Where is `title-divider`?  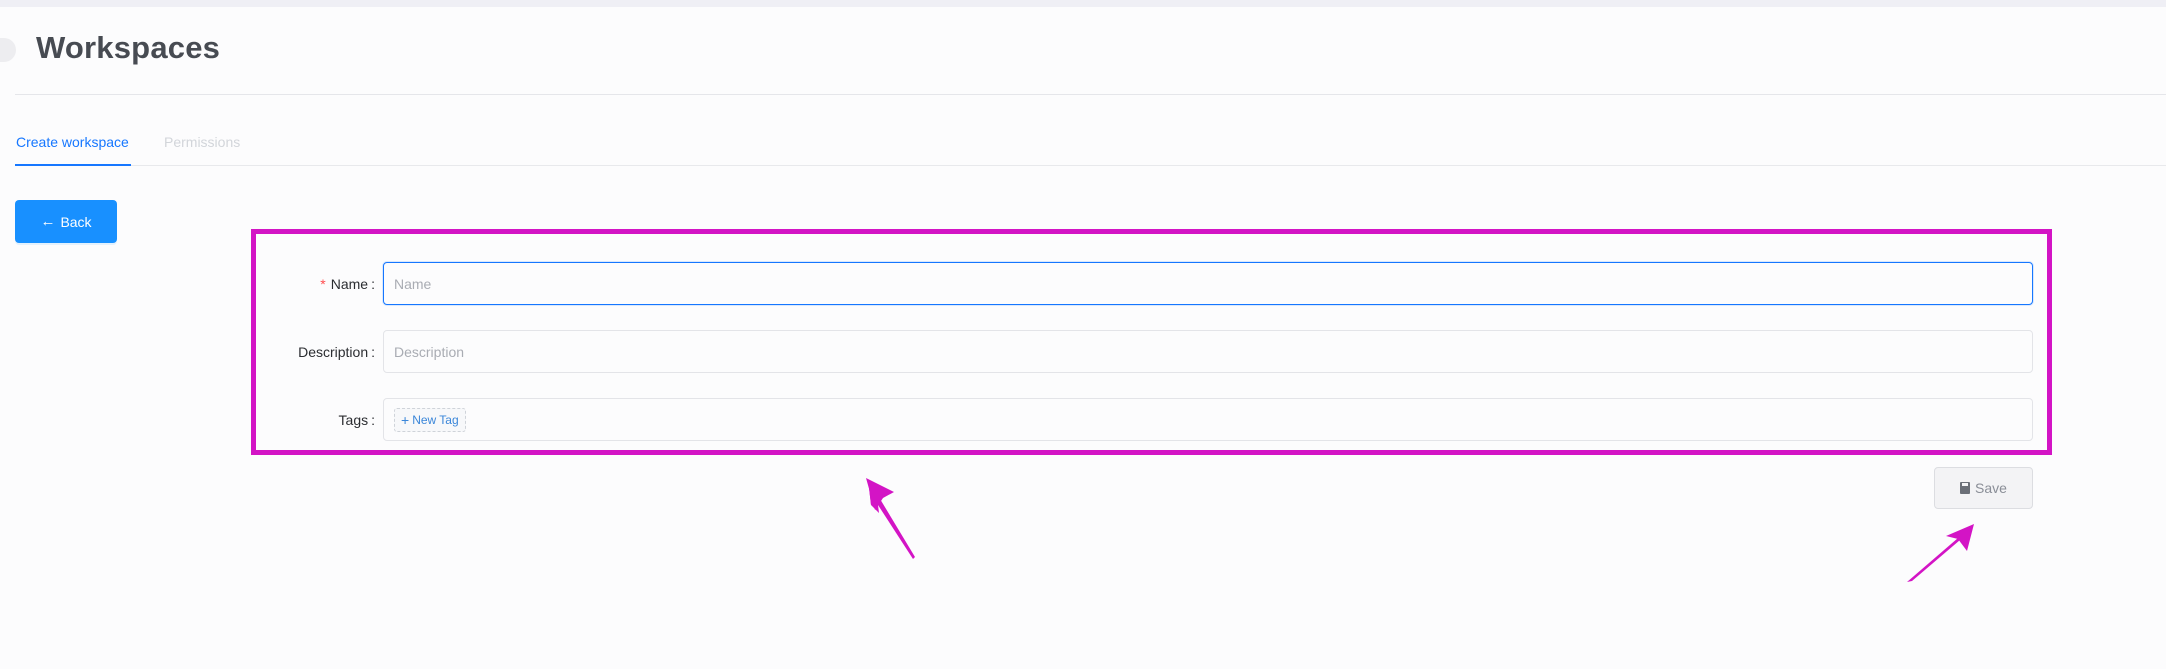
title-divider is located at coordinates (1090, 94).